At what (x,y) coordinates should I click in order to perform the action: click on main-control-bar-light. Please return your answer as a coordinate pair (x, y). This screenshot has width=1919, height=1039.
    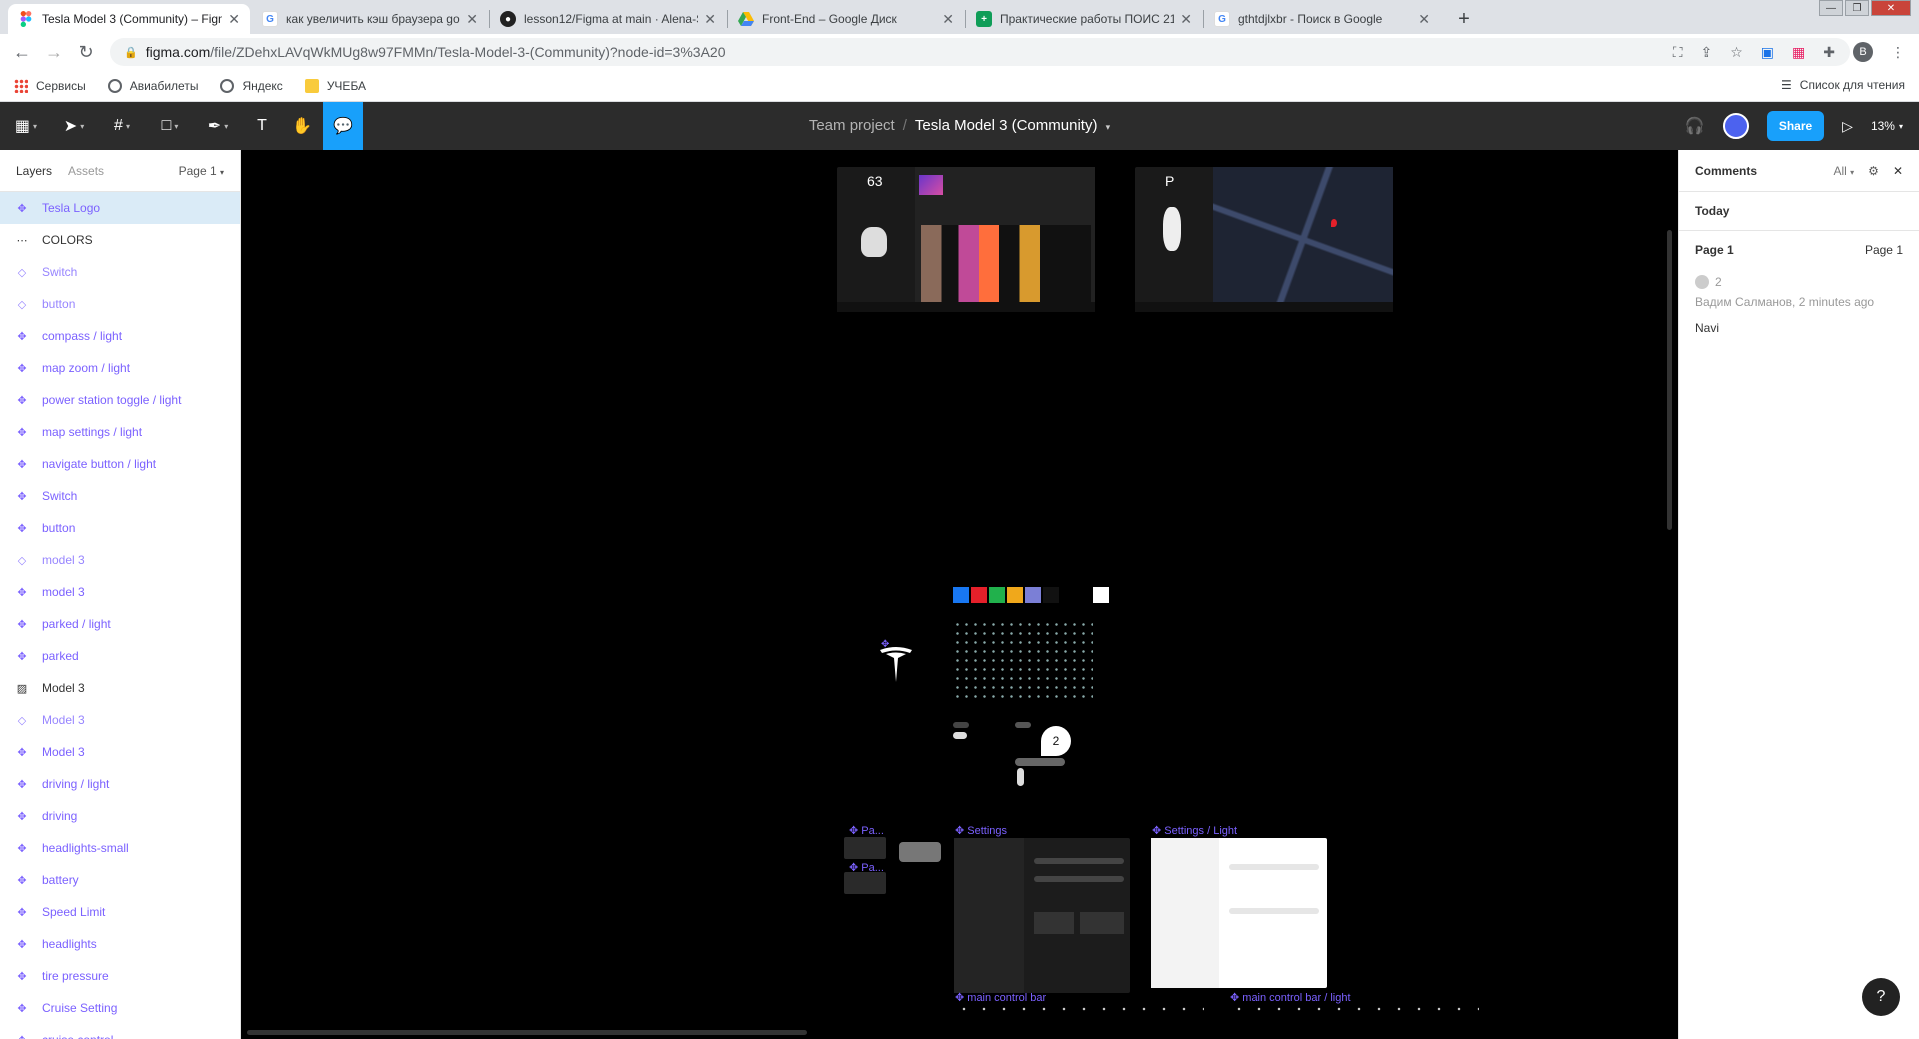
    Looking at the image, I should click on (1354, 1009).